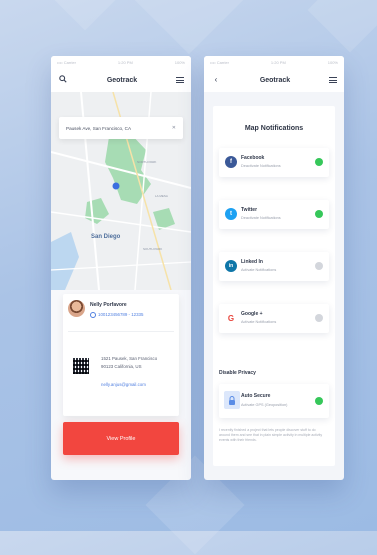 Image resolution: width=377 pixels, height=555 pixels. What do you see at coordinates (231, 162) in the screenshot?
I see `facebook-icon: f` at bounding box center [231, 162].